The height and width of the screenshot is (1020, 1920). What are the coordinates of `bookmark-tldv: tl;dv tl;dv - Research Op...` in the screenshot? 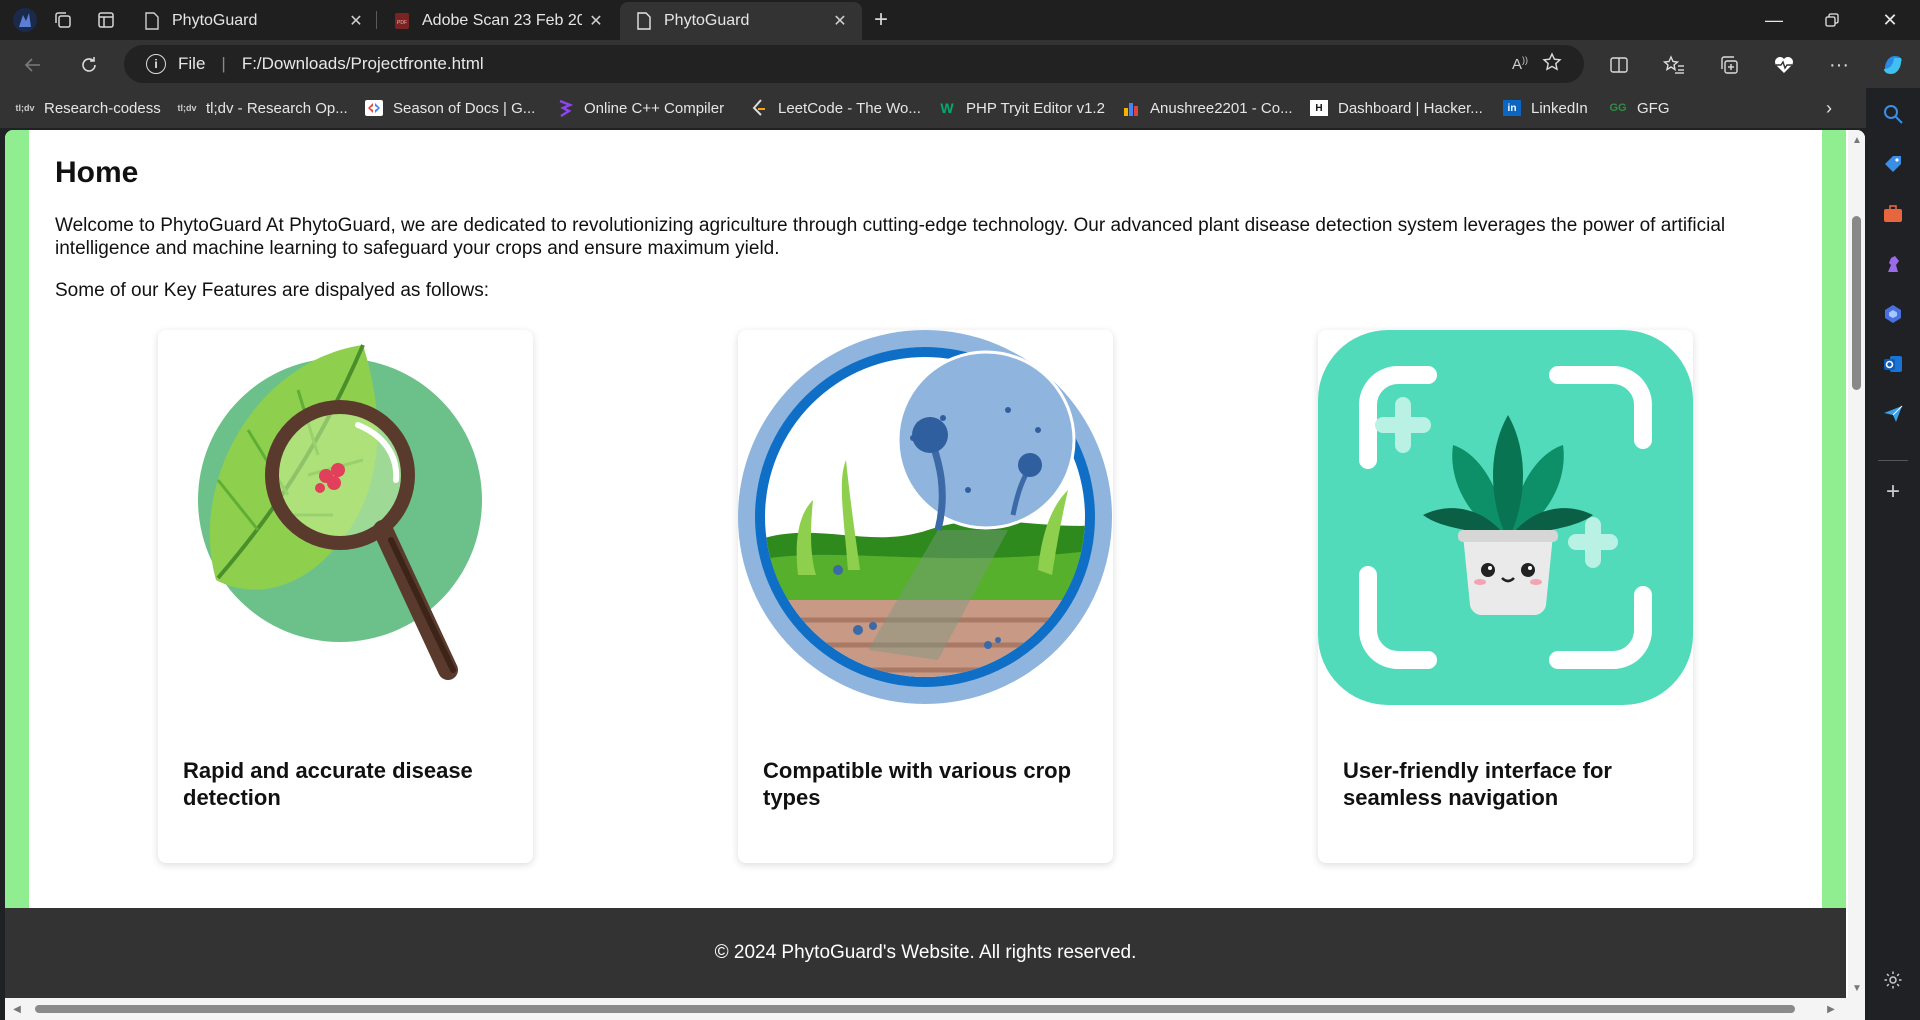 It's located at (263, 108).